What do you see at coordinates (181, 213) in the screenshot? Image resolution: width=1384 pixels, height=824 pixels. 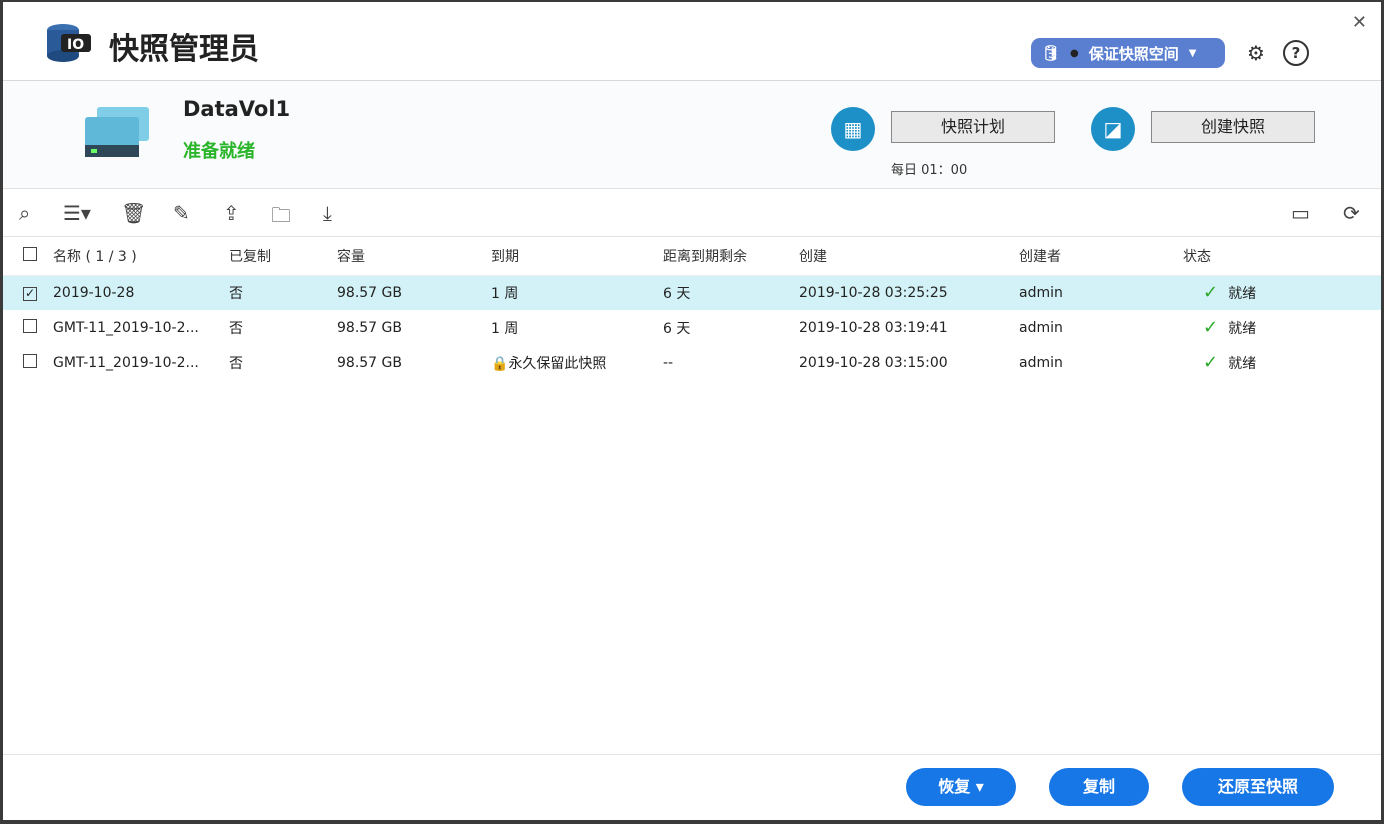 I see `edit-icon: ✎` at bounding box center [181, 213].